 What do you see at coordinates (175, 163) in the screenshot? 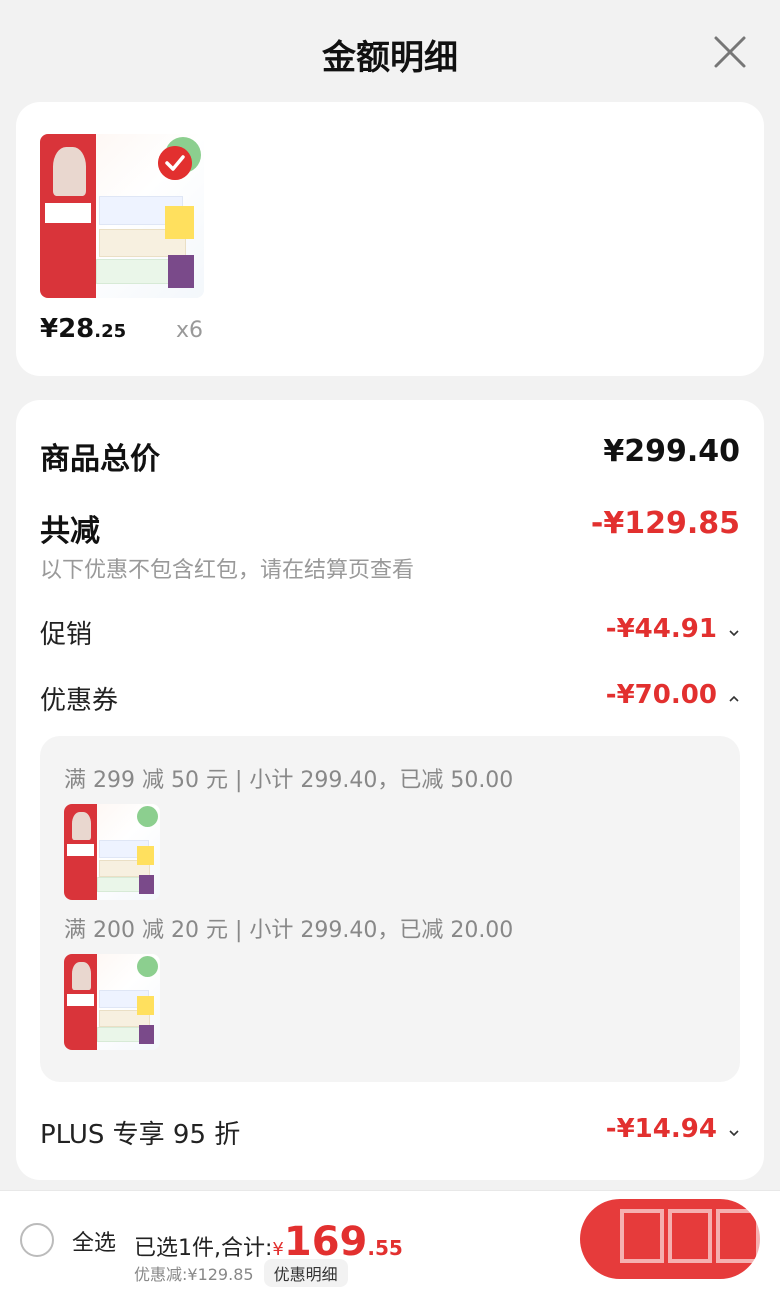
I see `check-icon` at bounding box center [175, 163].